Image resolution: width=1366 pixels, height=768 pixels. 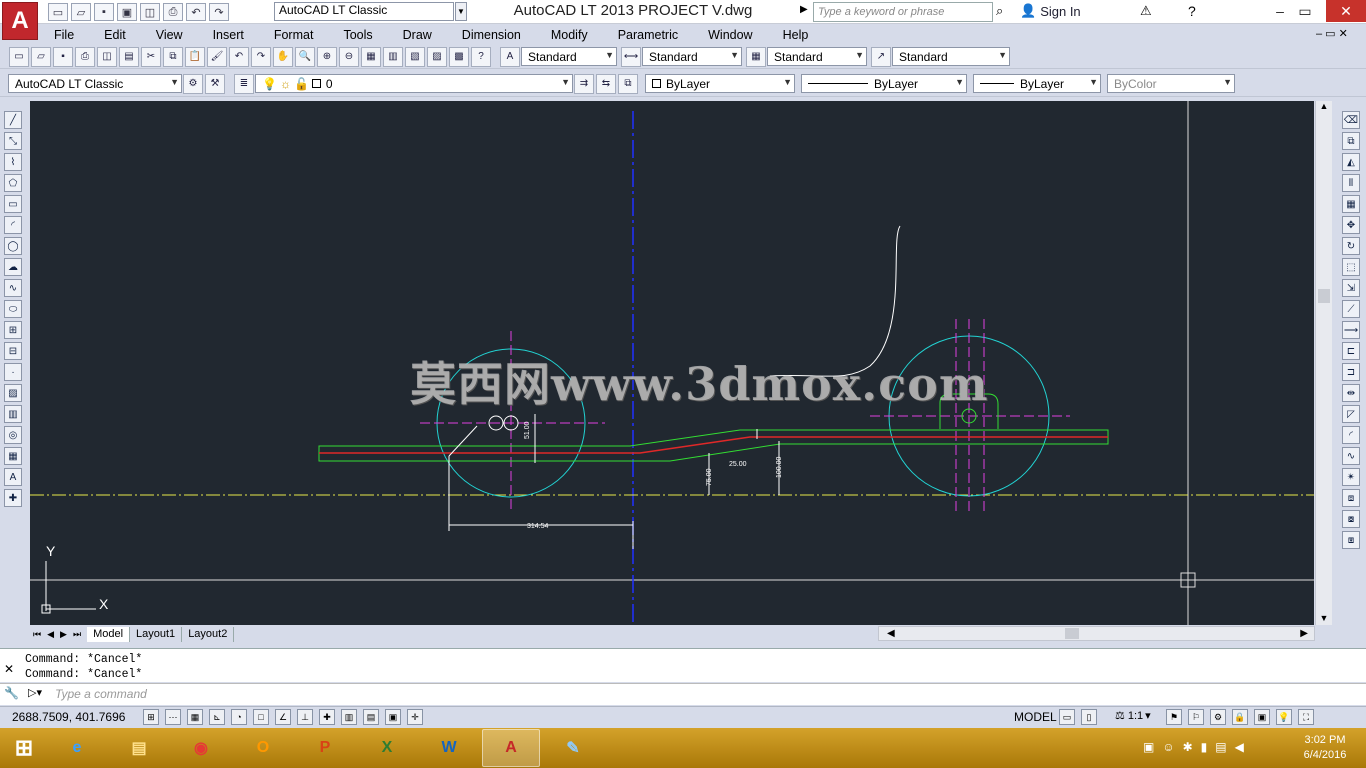 I want to click on workspace-select: AutoCAD LT Classic ▼, so click(x=95, y=83).